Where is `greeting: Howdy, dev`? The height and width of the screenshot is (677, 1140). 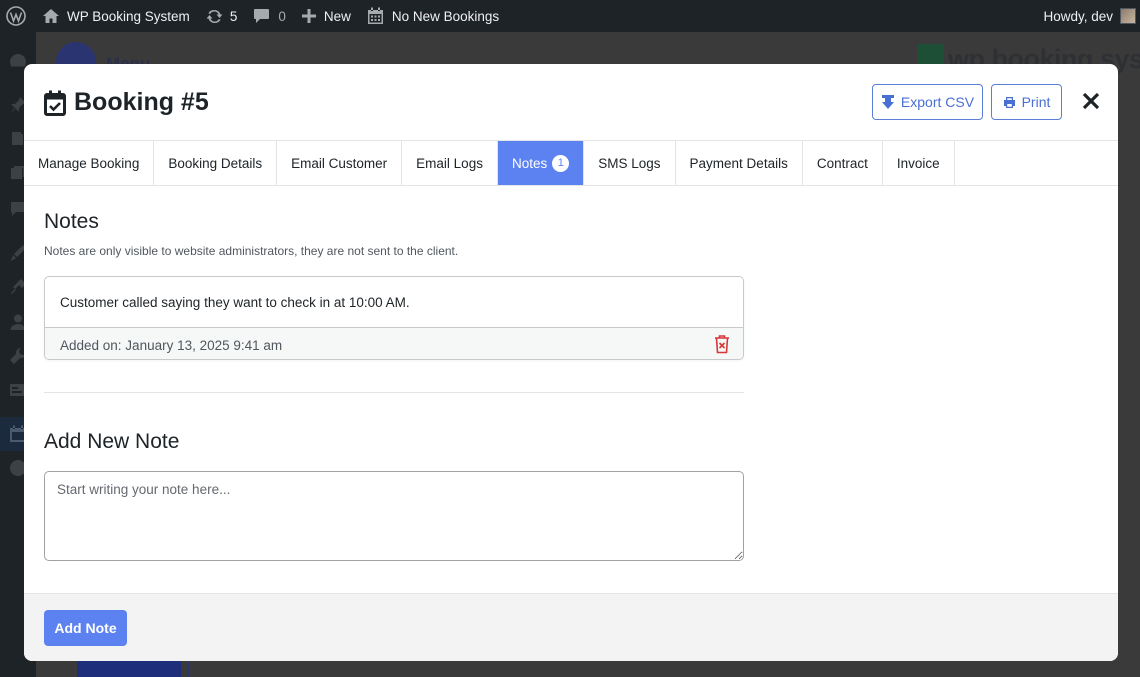
greeting: Howdy, dev is located at coordinates (1078, 16).